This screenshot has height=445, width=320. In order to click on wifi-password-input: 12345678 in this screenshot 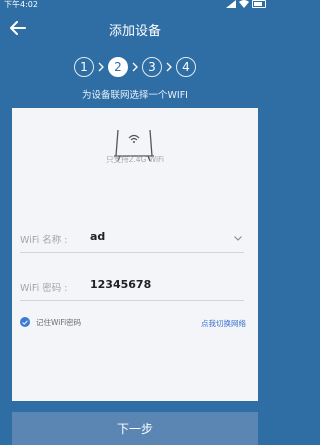, I will do `click(120, 284)`.